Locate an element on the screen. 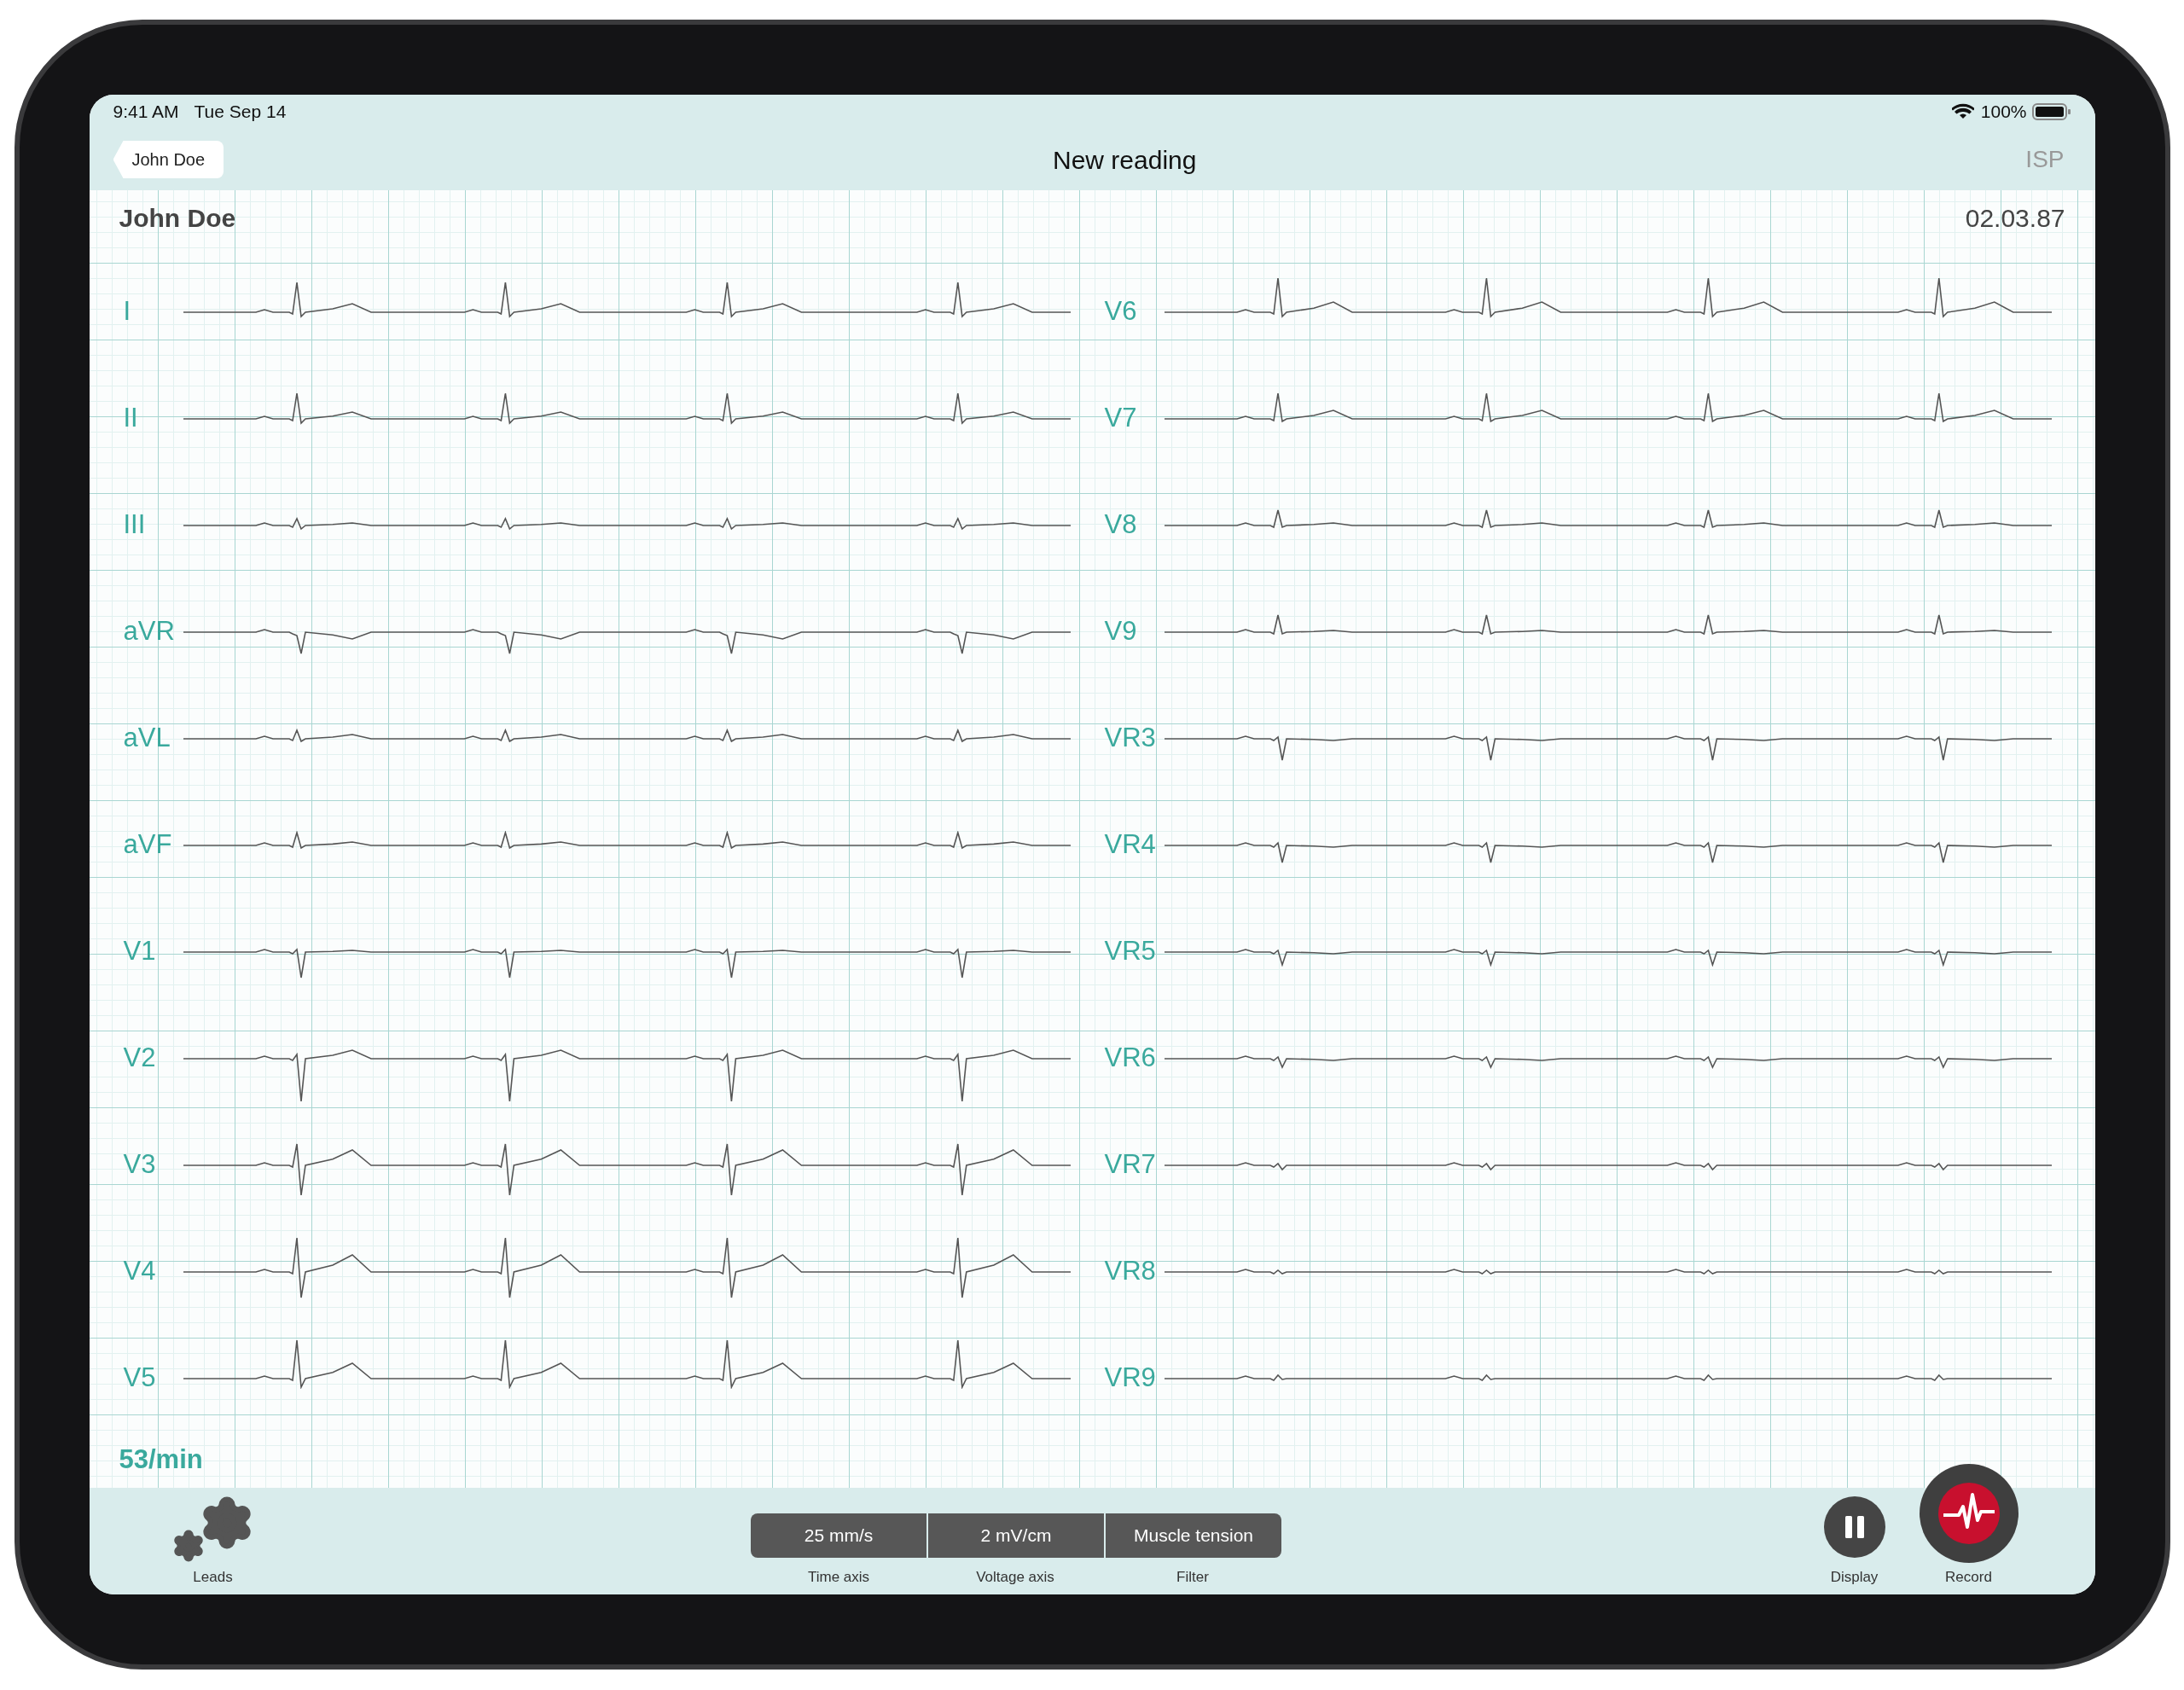  lead-label: VR8 is located at coordinates (1130, 1271).